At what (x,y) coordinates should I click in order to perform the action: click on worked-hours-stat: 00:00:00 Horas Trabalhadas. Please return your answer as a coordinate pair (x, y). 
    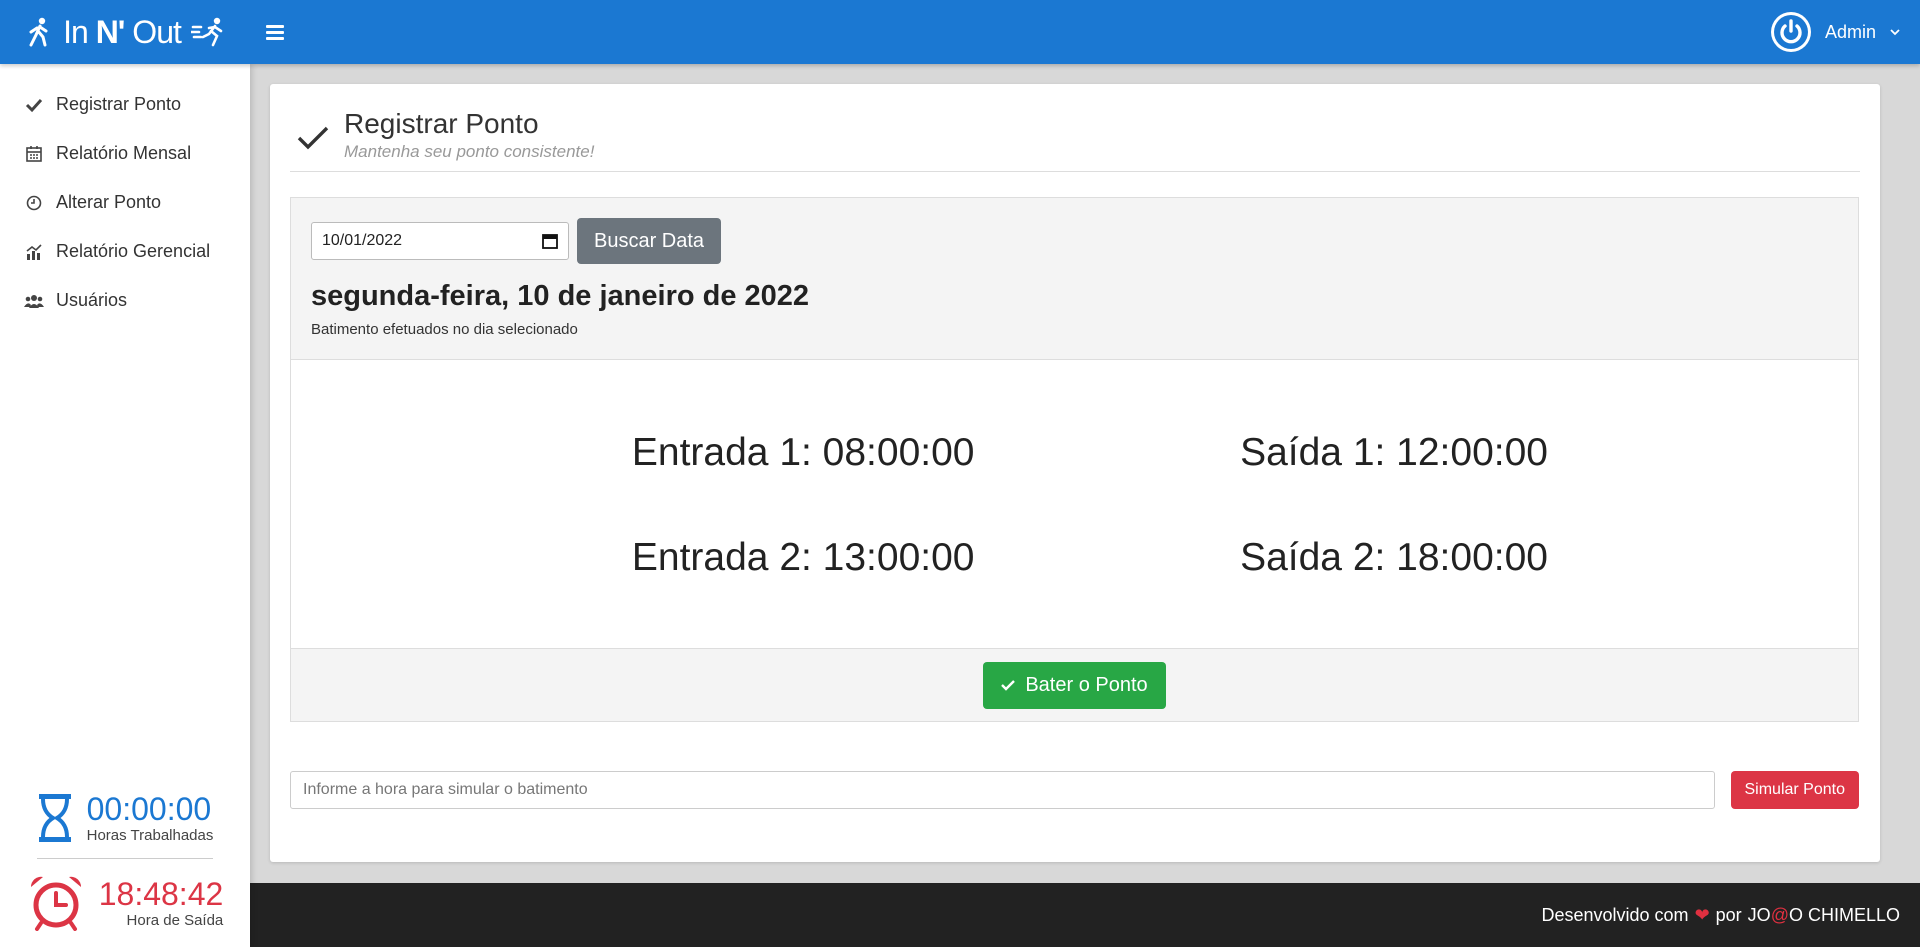
    Looking at the image, I should click on (125, 817).